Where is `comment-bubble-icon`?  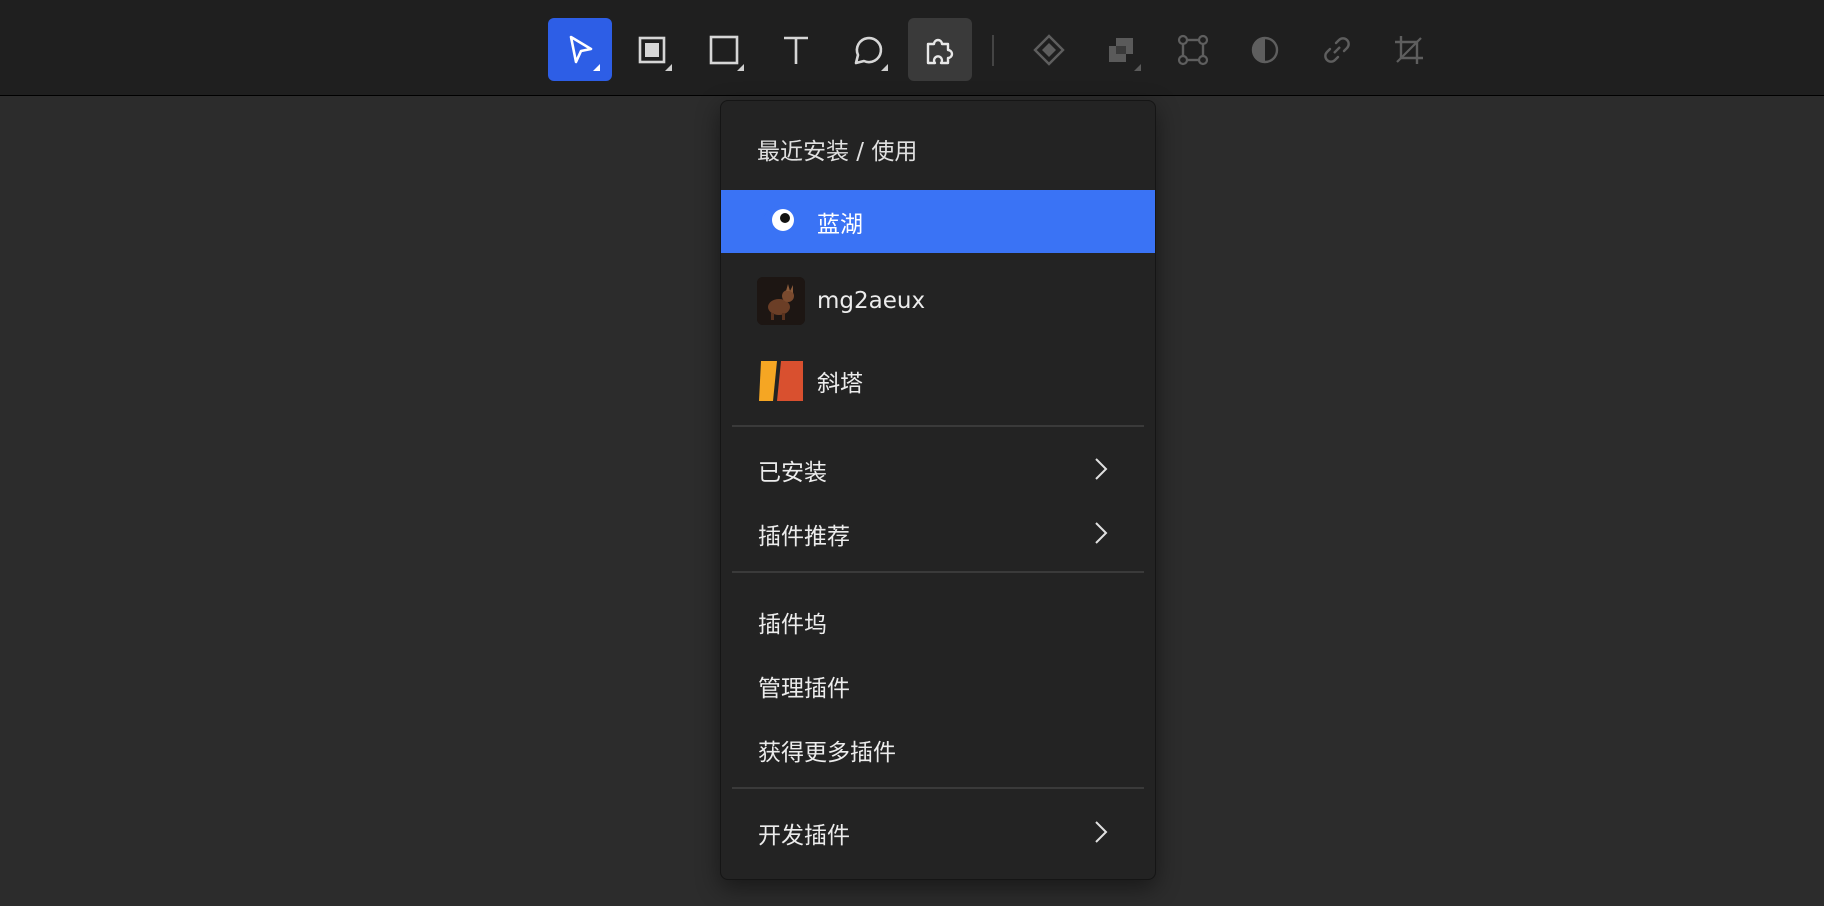 comment-bubble-icon is located at coordinates (868, 50).